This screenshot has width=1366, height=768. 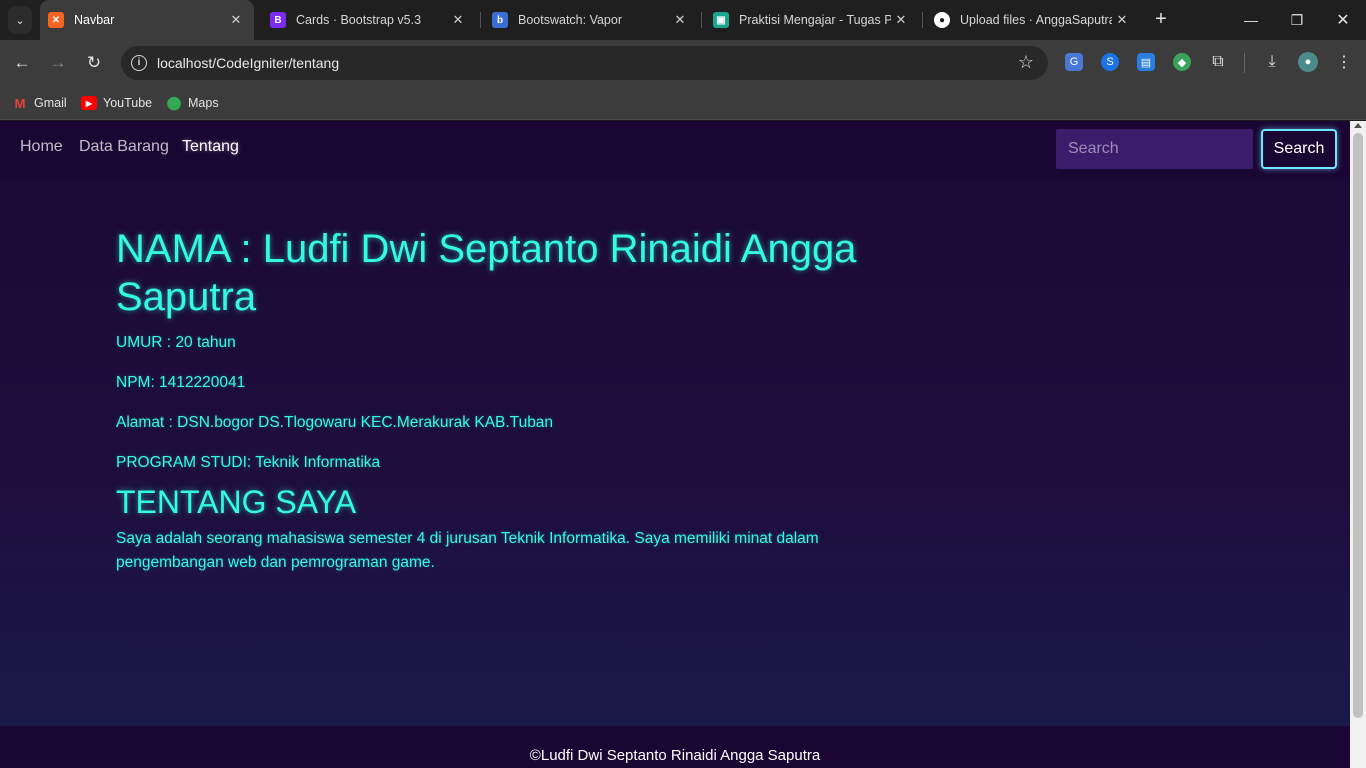 I want to click on profile-avatar: ●, so click(x=1308, y=62).